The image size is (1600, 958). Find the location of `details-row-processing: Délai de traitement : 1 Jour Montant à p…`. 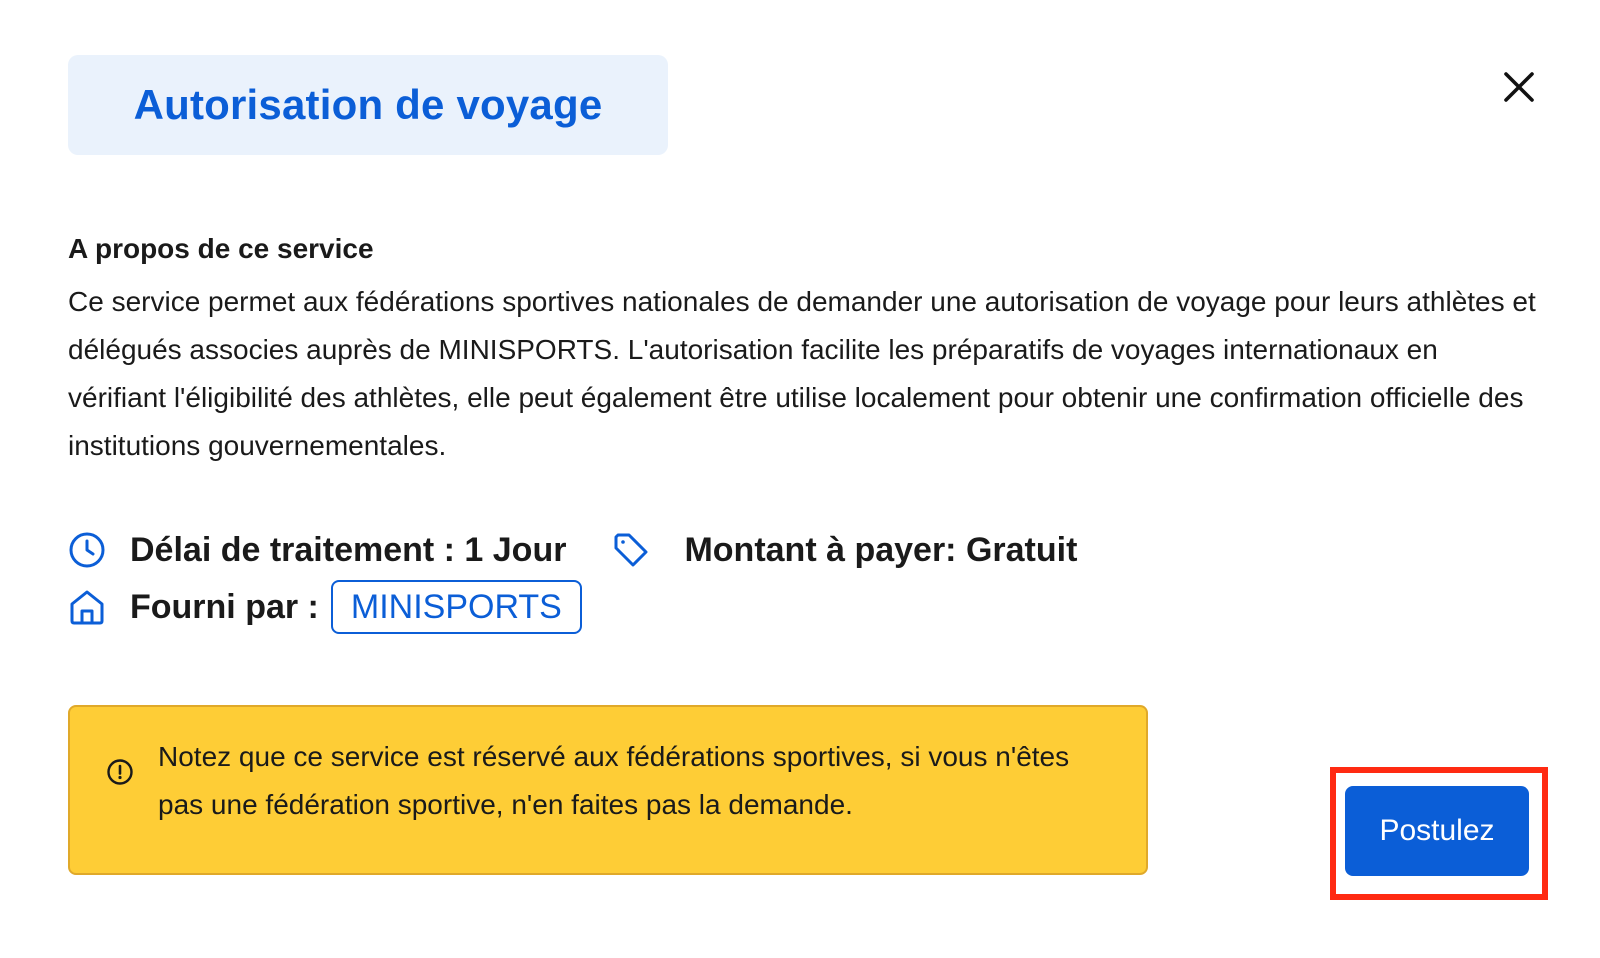

details-row-processing: Délai de traitement : 1 Jour Montant à p… is located at coordinates (572, 550).